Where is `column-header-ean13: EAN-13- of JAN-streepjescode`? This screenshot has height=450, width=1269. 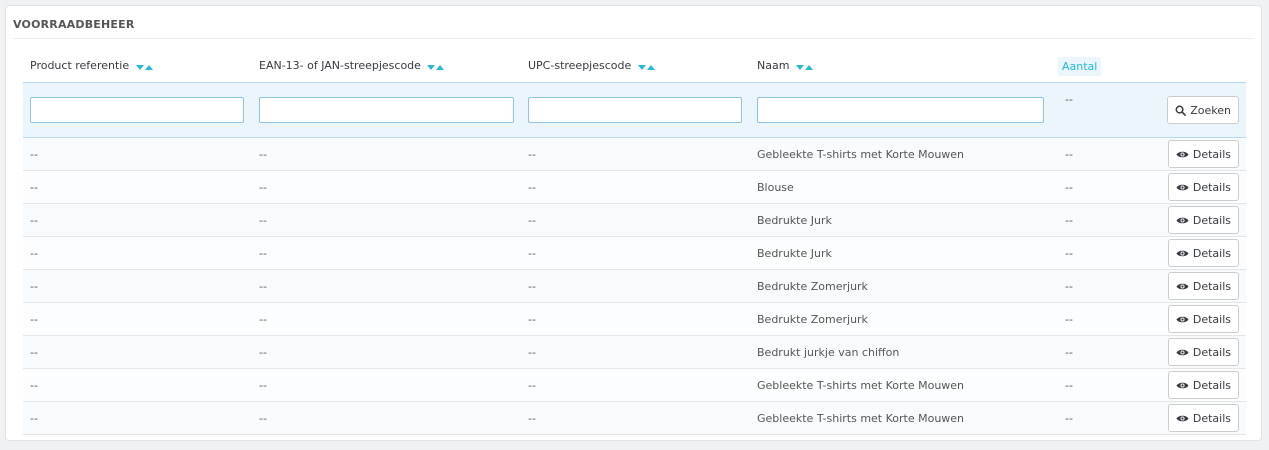 column-header-ean13: EAN-13- of JAN-streepjescode is located at coordinates (386, 66).